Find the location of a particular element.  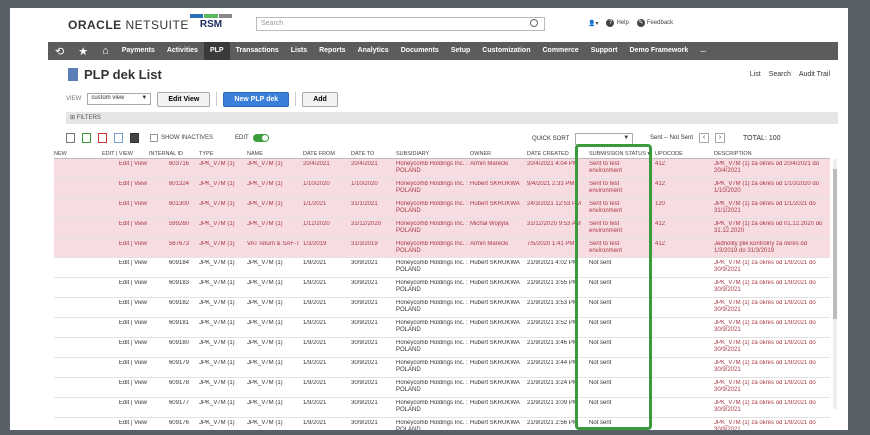

show-inactives-toggle: SHOW INACTIVES is located at coordinates (181, 138).